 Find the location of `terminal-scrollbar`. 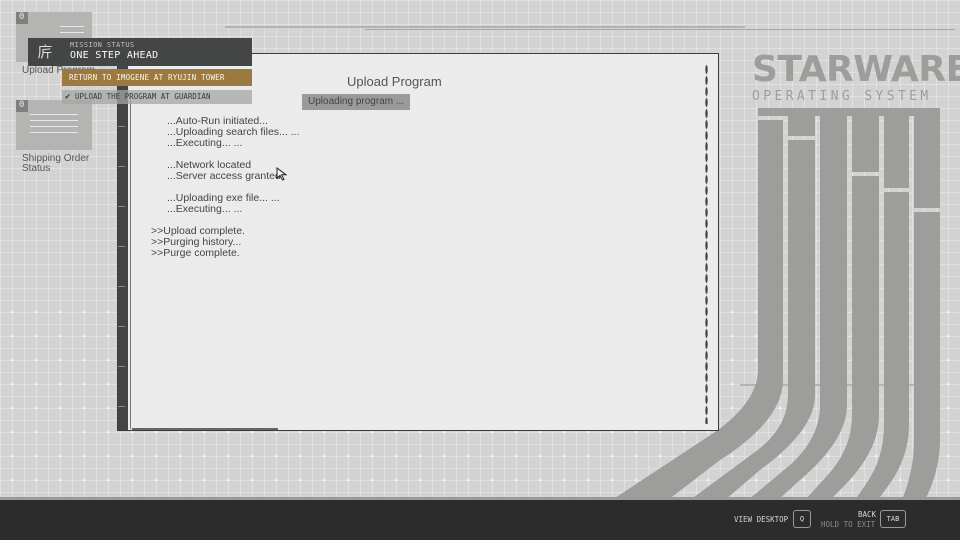

terminal-scrollbar is located at coordinates (706, 244).